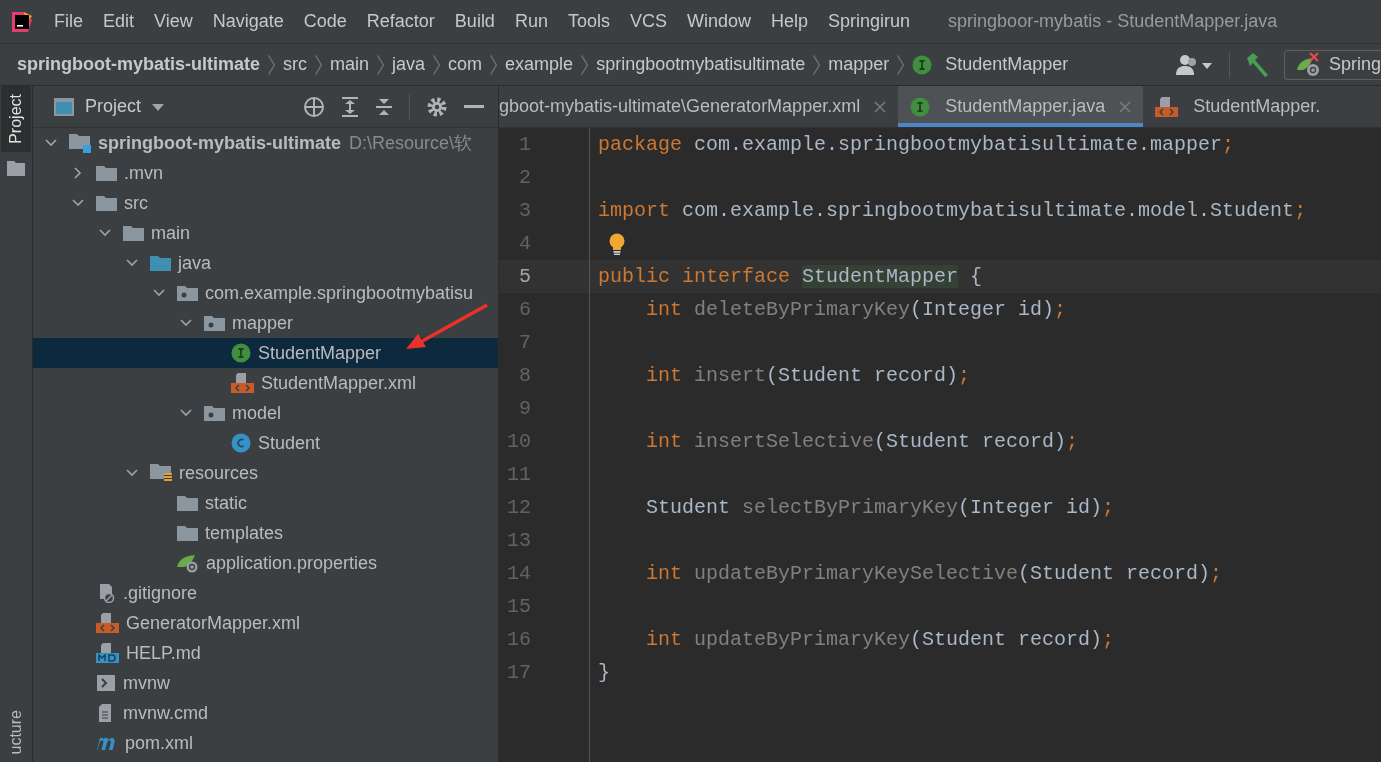  What do you see at coordinates (265, 623) in the screenshot?
I see `tree-item: GeneratorMapper.xml` at bounding box center [265, 623].